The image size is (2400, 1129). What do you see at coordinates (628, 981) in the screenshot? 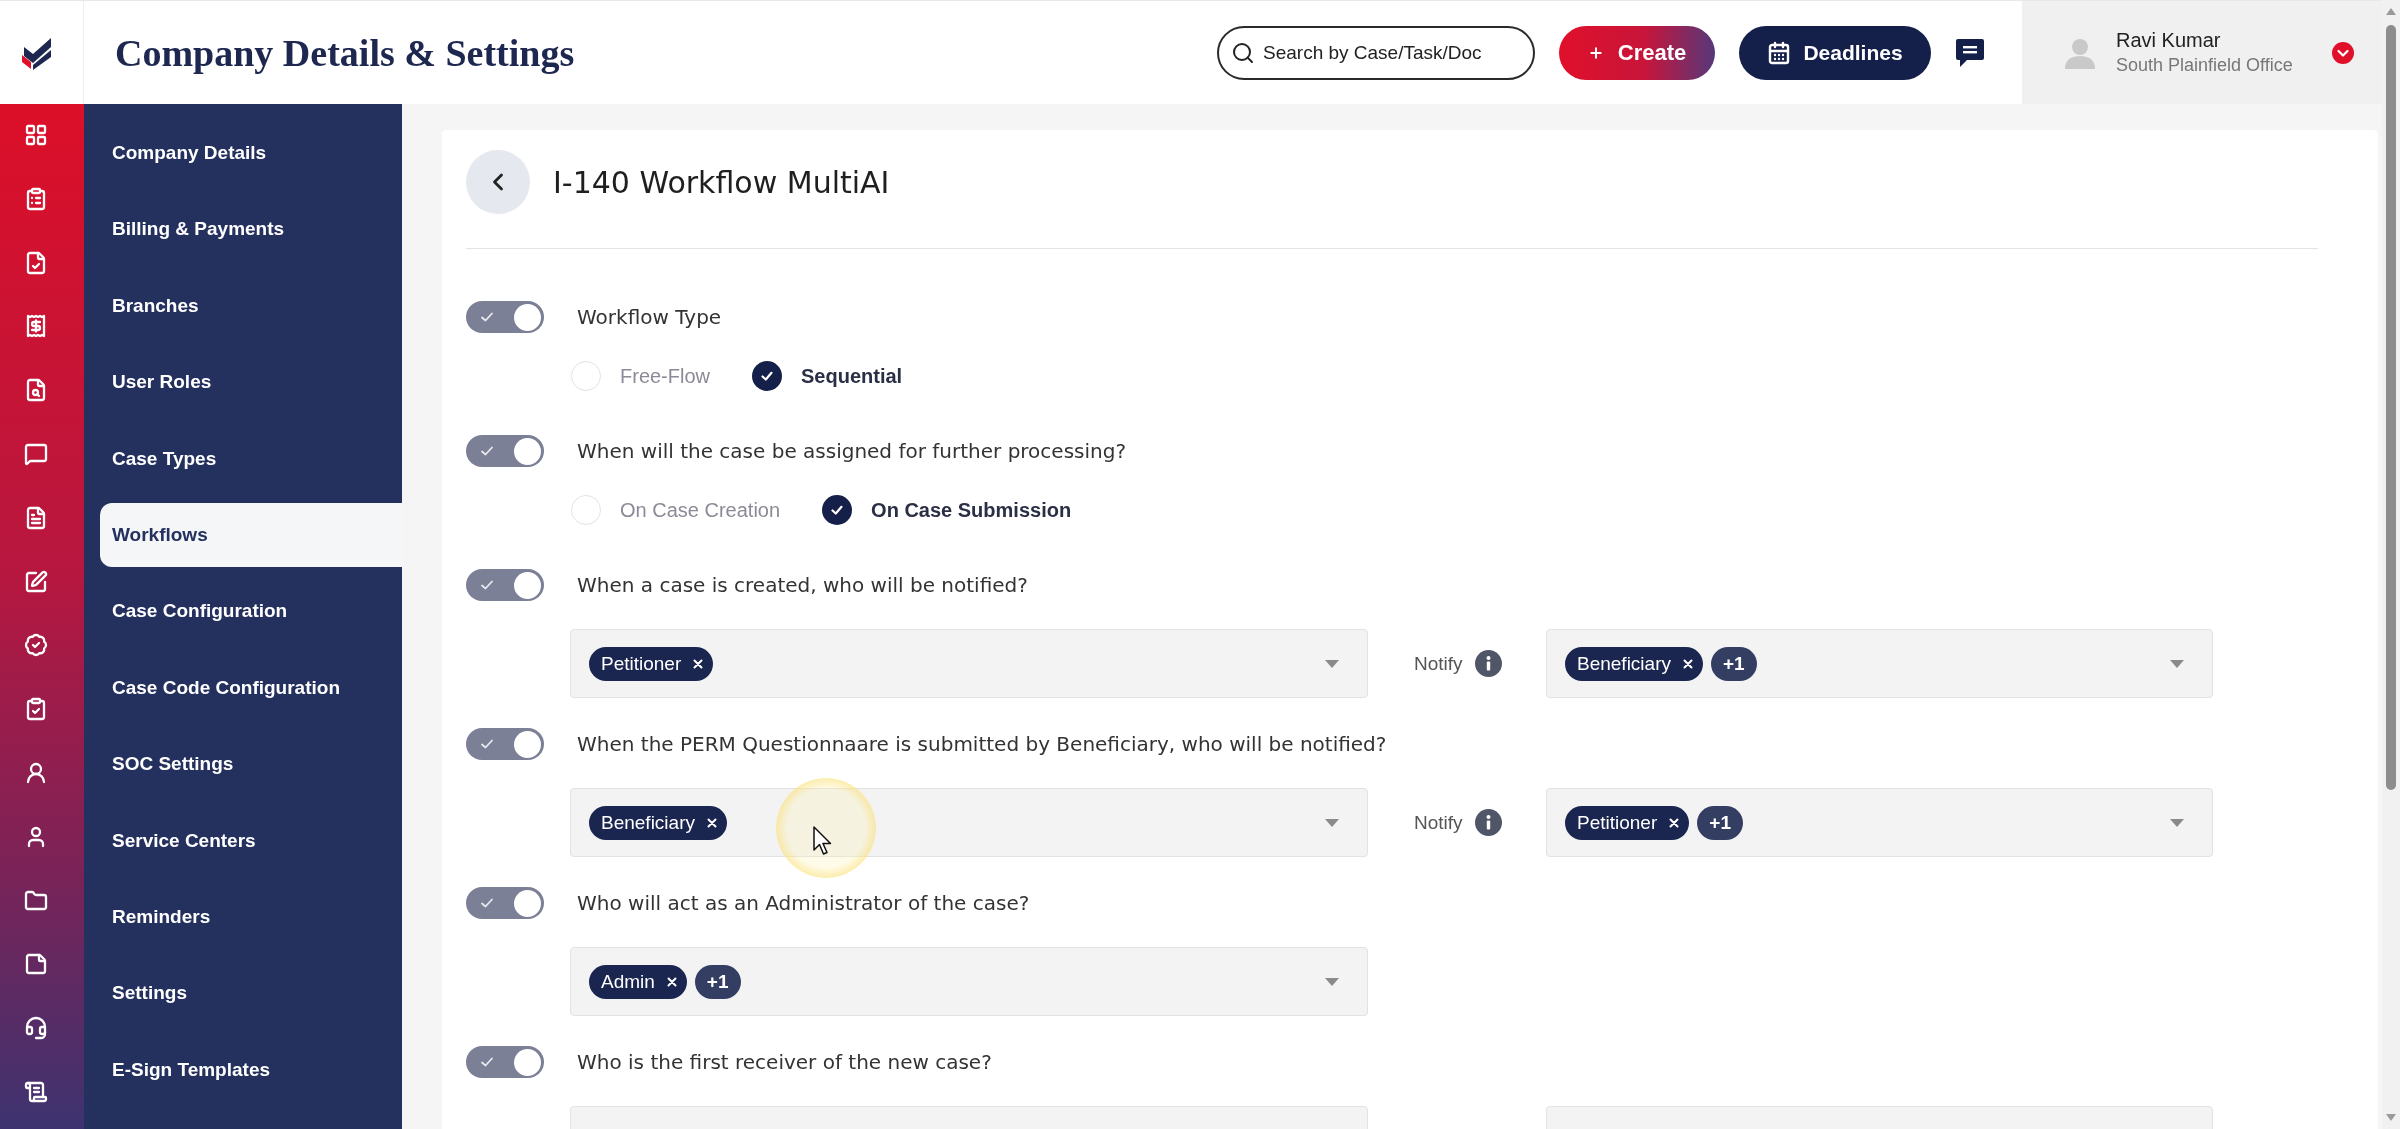
I see `chip-label: Admin` at bounding box center [628, 981].